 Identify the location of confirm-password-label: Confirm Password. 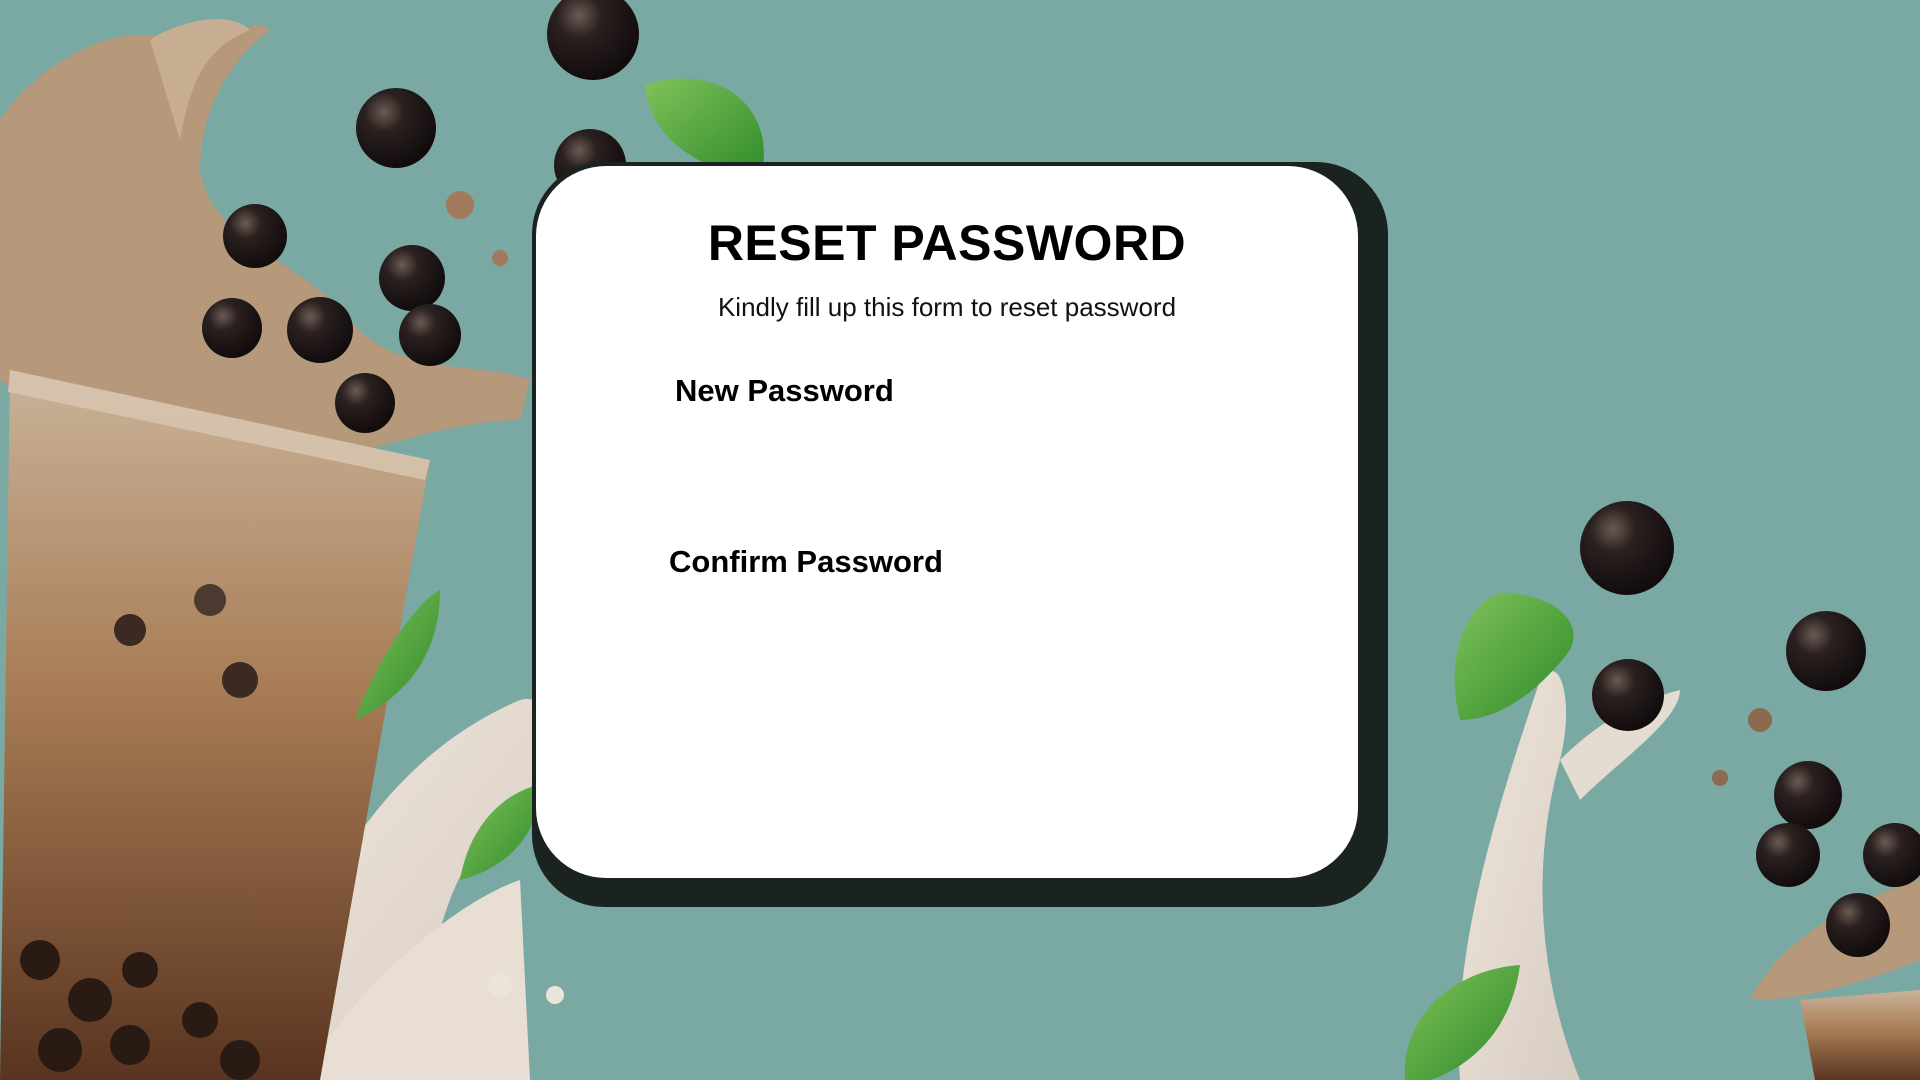
(806, 561).